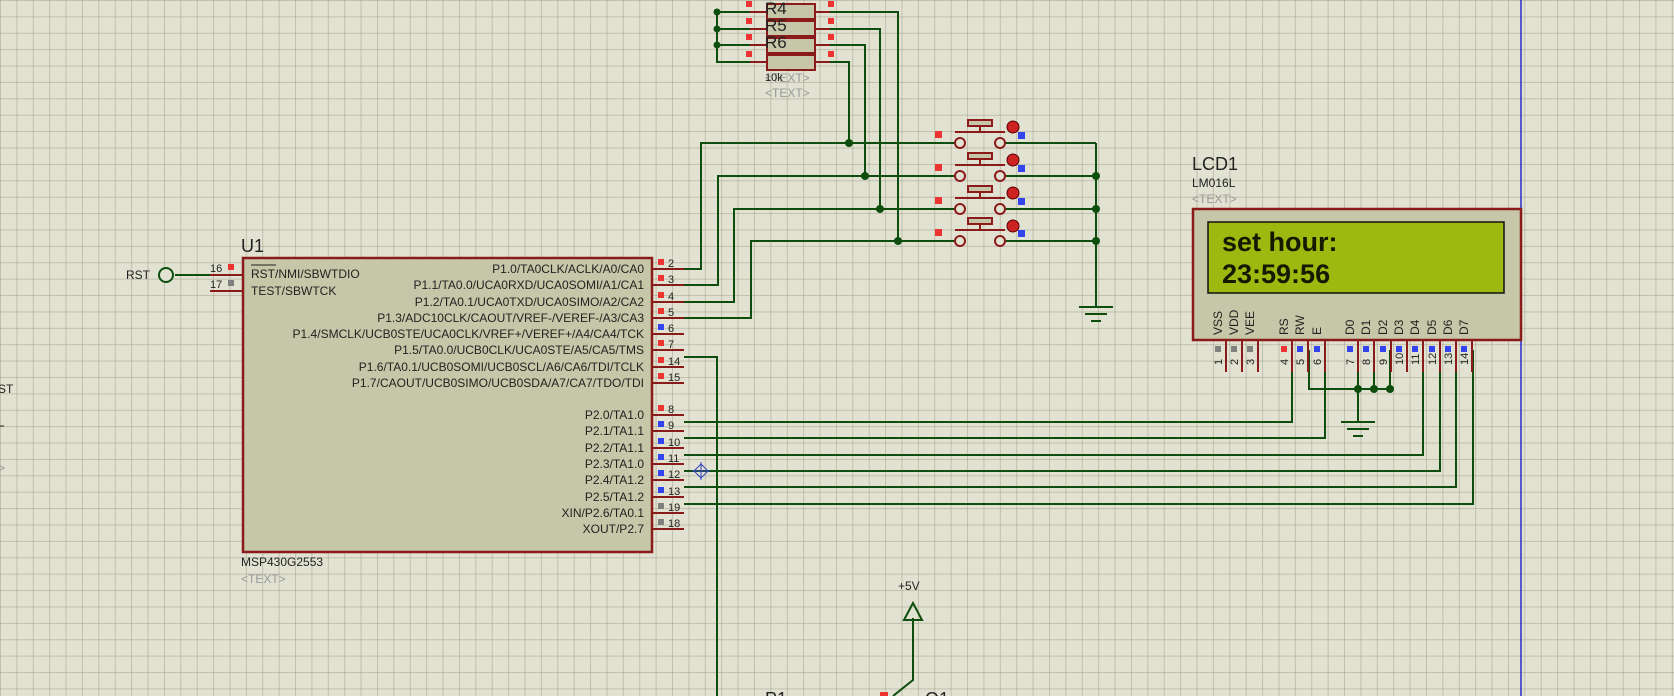 This screenshot has height=696, width=1674. I want to click on lcd-pin-label: VSS, so click(1218, 323).